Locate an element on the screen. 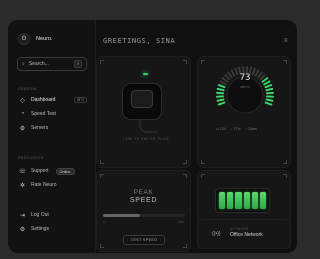  sidebar-item-label: Dashboard is located at coordinates (43, 100).